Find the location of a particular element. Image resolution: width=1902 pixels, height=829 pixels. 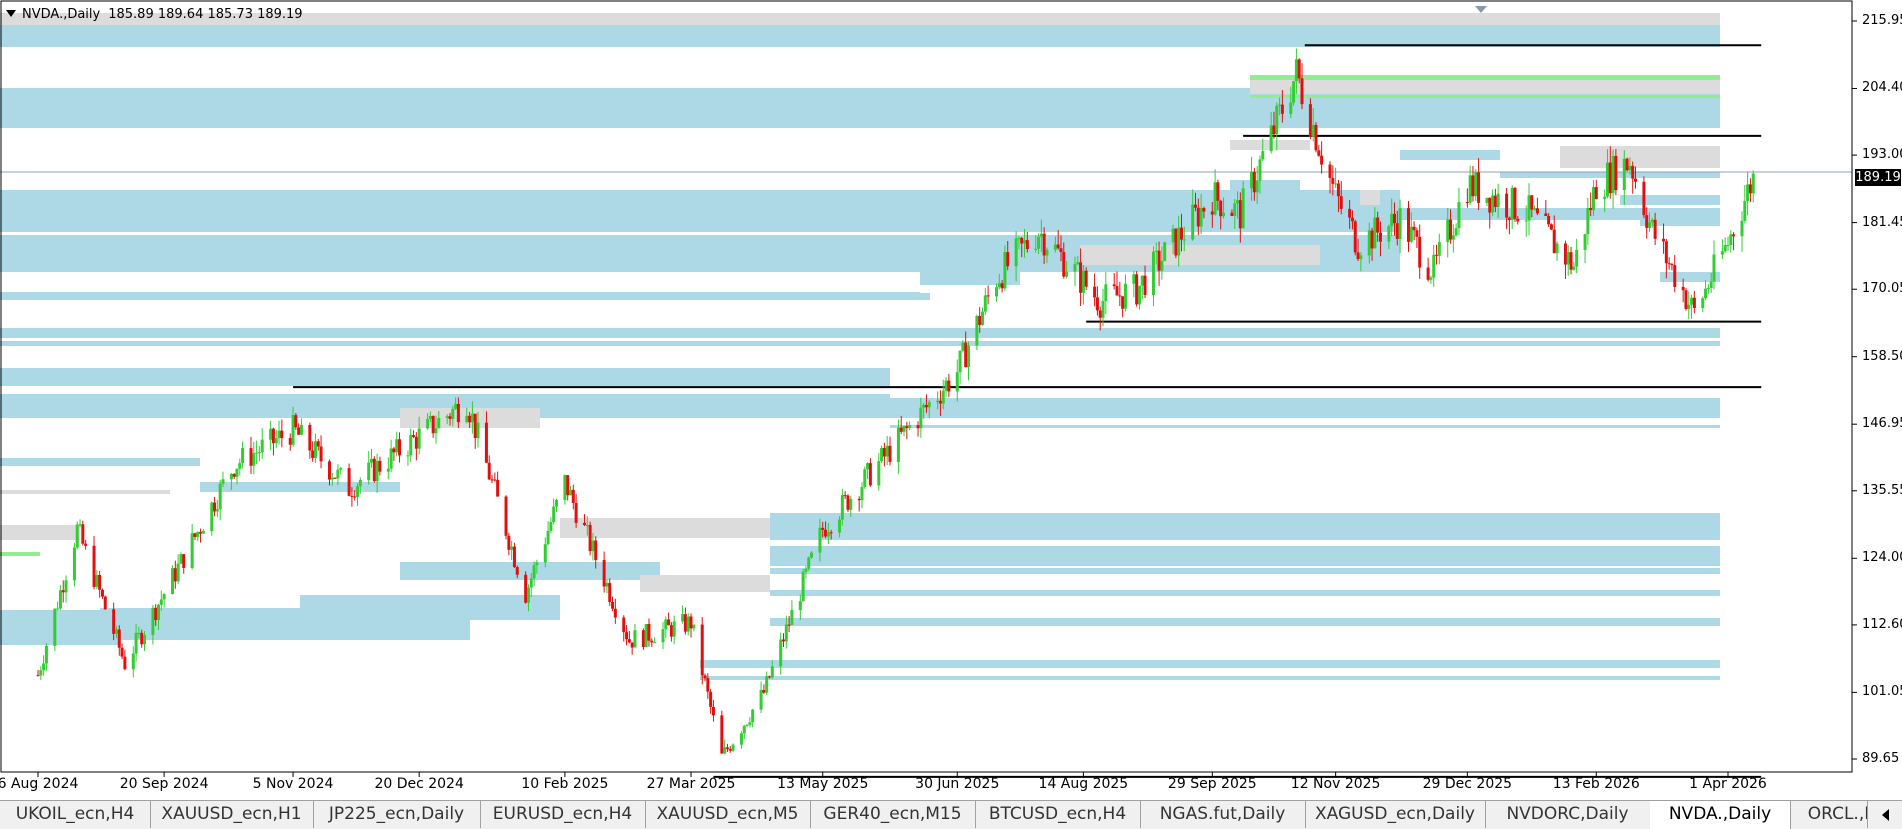

tab-xauusd-ecn-h1: XAUUSD_ecn,H1 is located at coordinates (232, 814).